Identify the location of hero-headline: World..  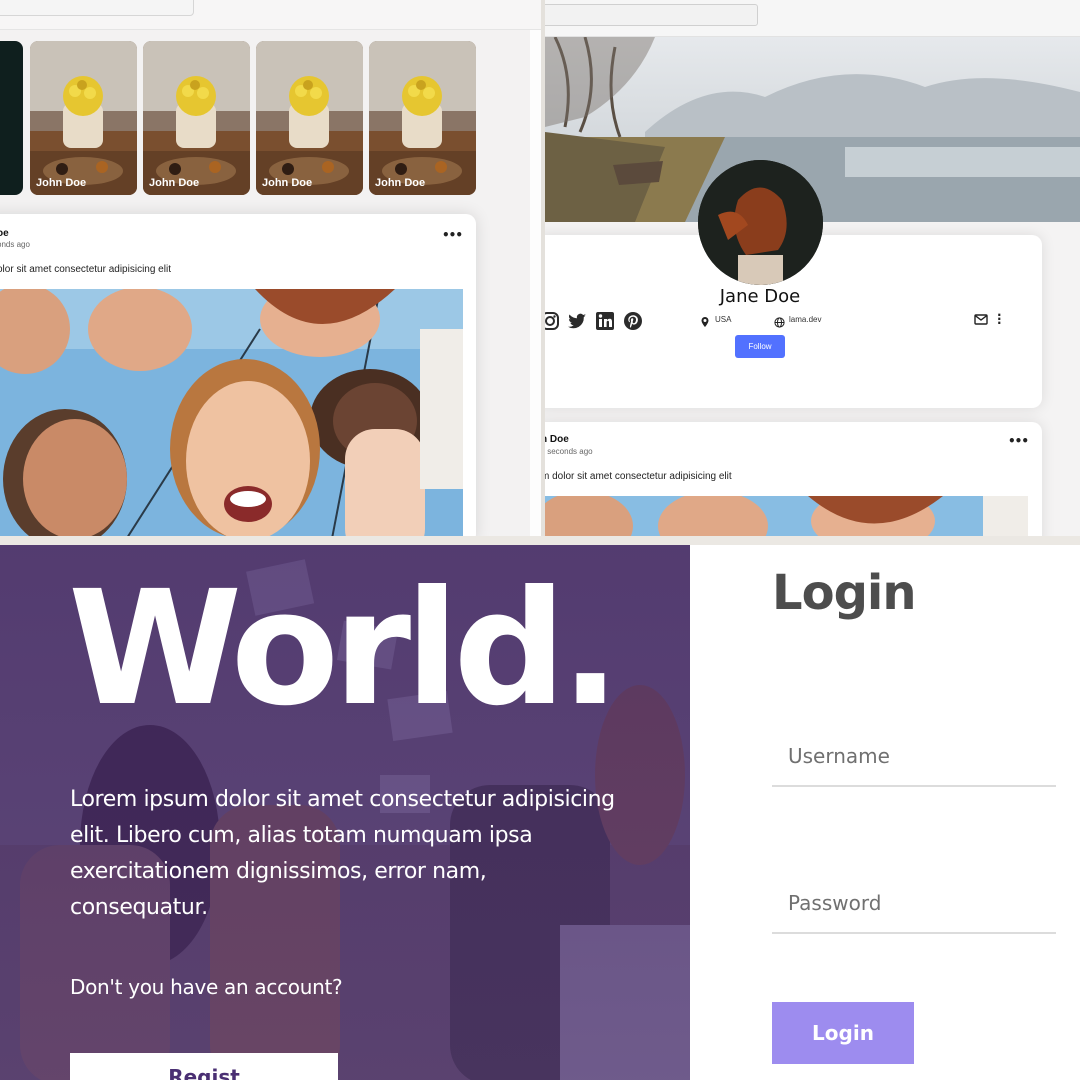
(344, 649).